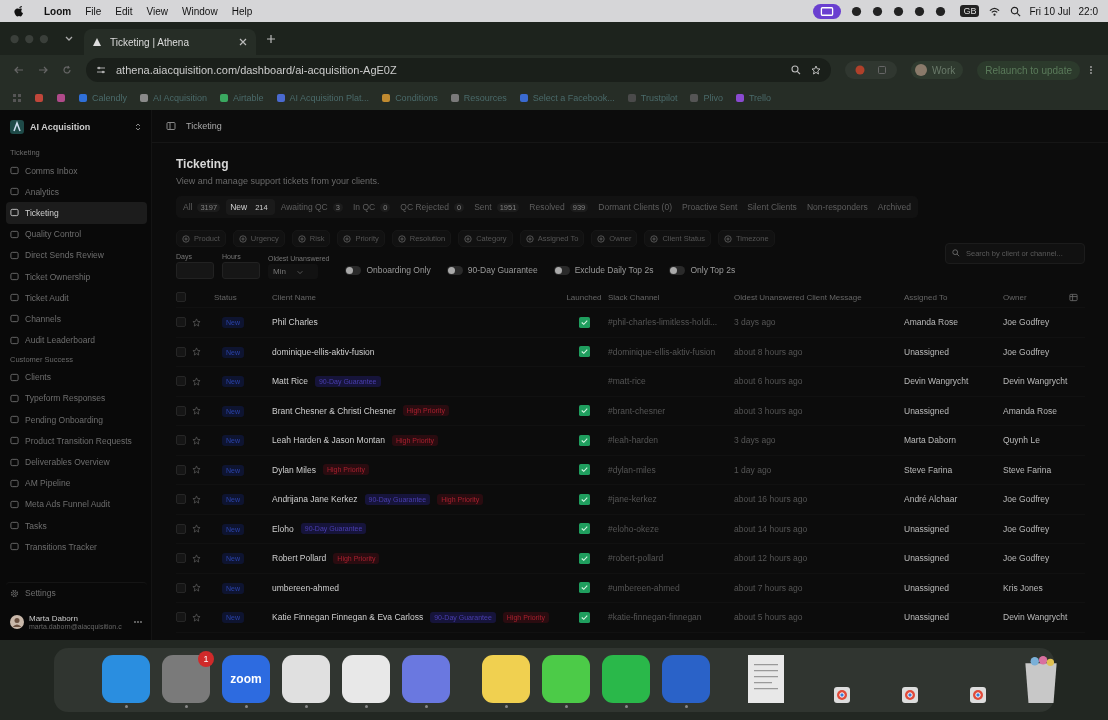  I want to click on sidebar-item: Pending Onboarding, so click(76, 420).